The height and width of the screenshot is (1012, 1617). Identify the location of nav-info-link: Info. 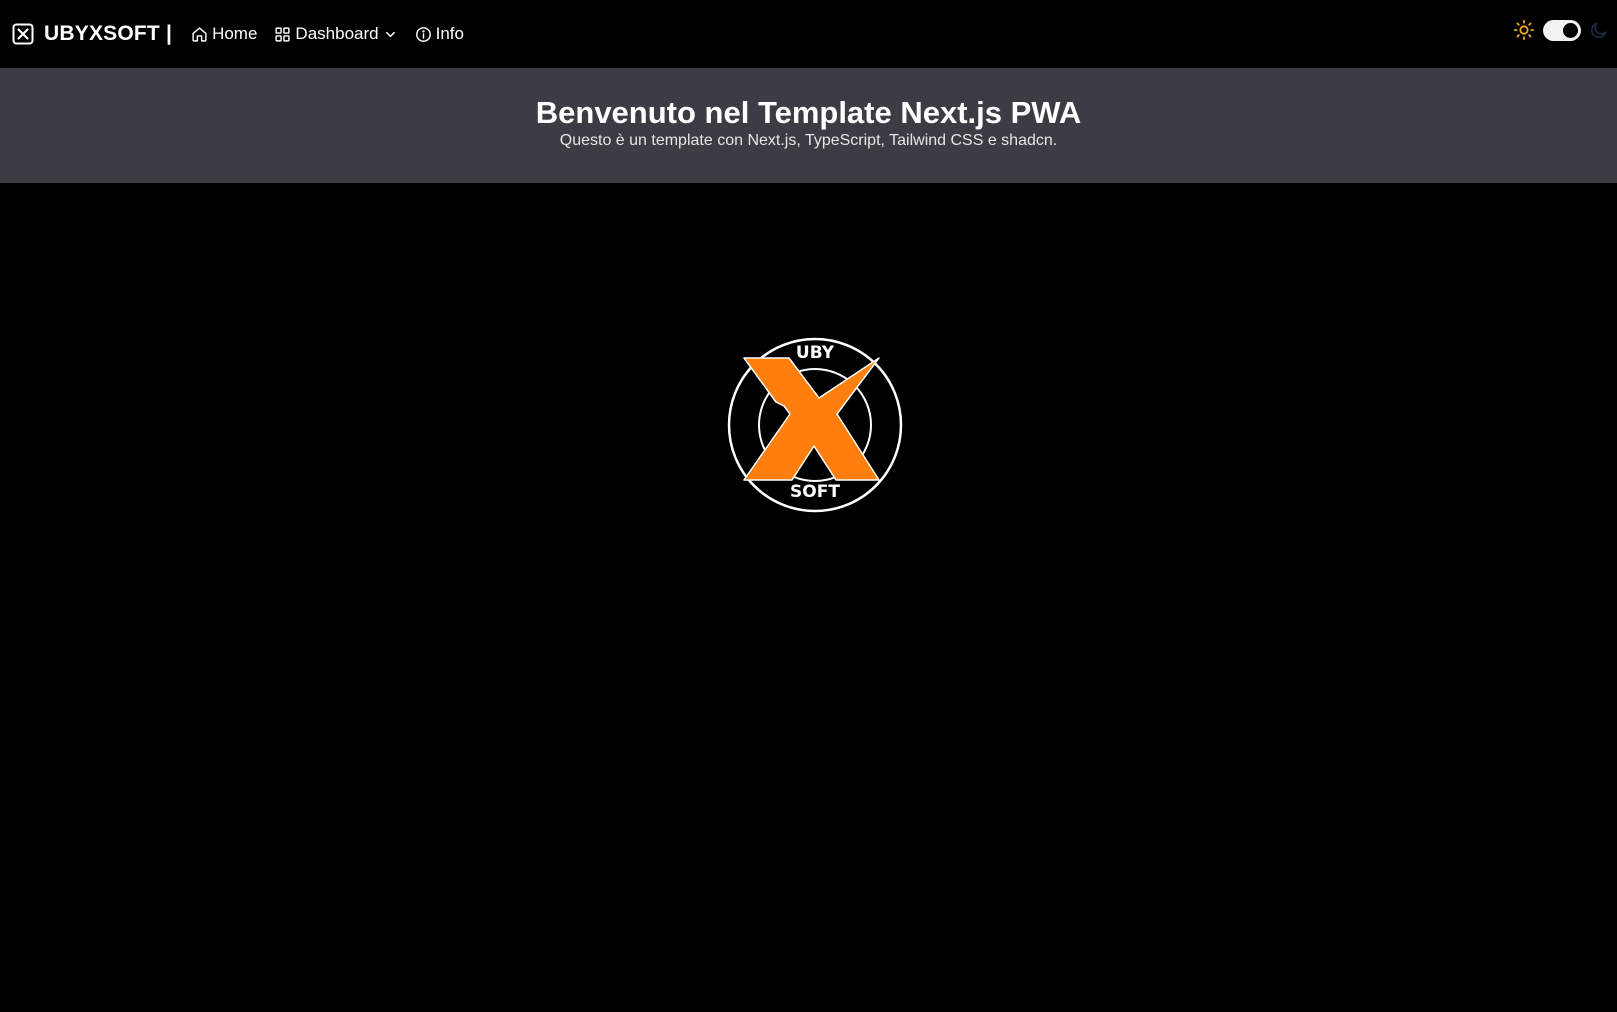
(439, 34).